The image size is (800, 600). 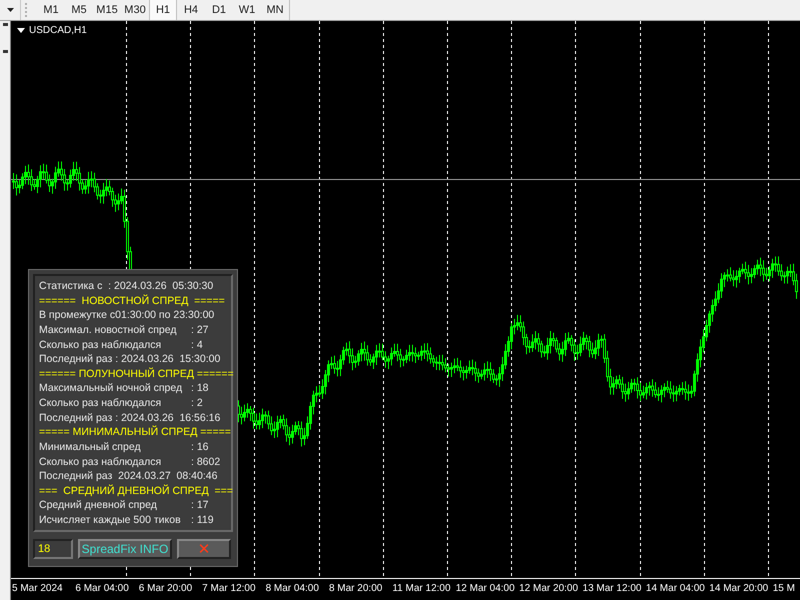 What do you see at coordinates (132, 301) in the screenshot?
I see `section-header: ====== НОВОСТНОЙ СПРЕД =====` at bounding box center [132, 301].